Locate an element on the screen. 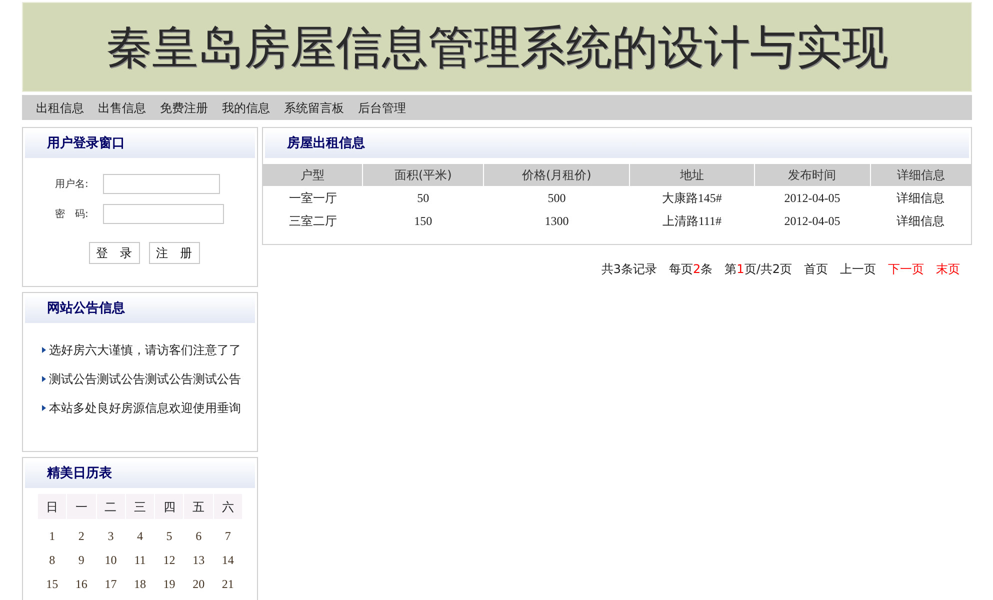  pagination-link: 下一页 is located at coordinates (906, 269).